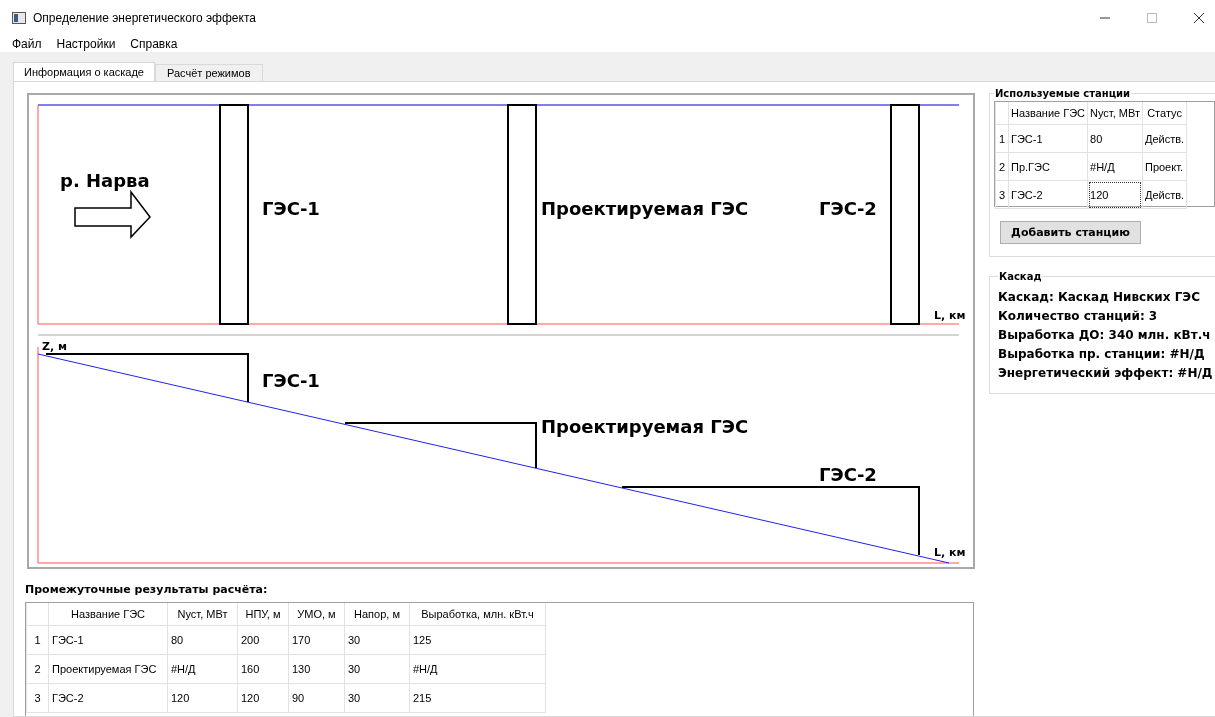 Image resolution: width=1215 pixels, height=717 pixels. Describe the element at coordinates (1105, 373) in the screenshot. I see `info-line: Энергетический эффект: #Н/Д` at that location.